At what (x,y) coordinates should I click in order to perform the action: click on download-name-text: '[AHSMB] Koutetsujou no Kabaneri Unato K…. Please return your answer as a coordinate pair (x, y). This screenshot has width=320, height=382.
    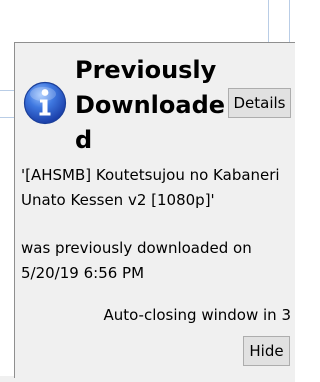
    Looking at the image, I should click on (150, 187).